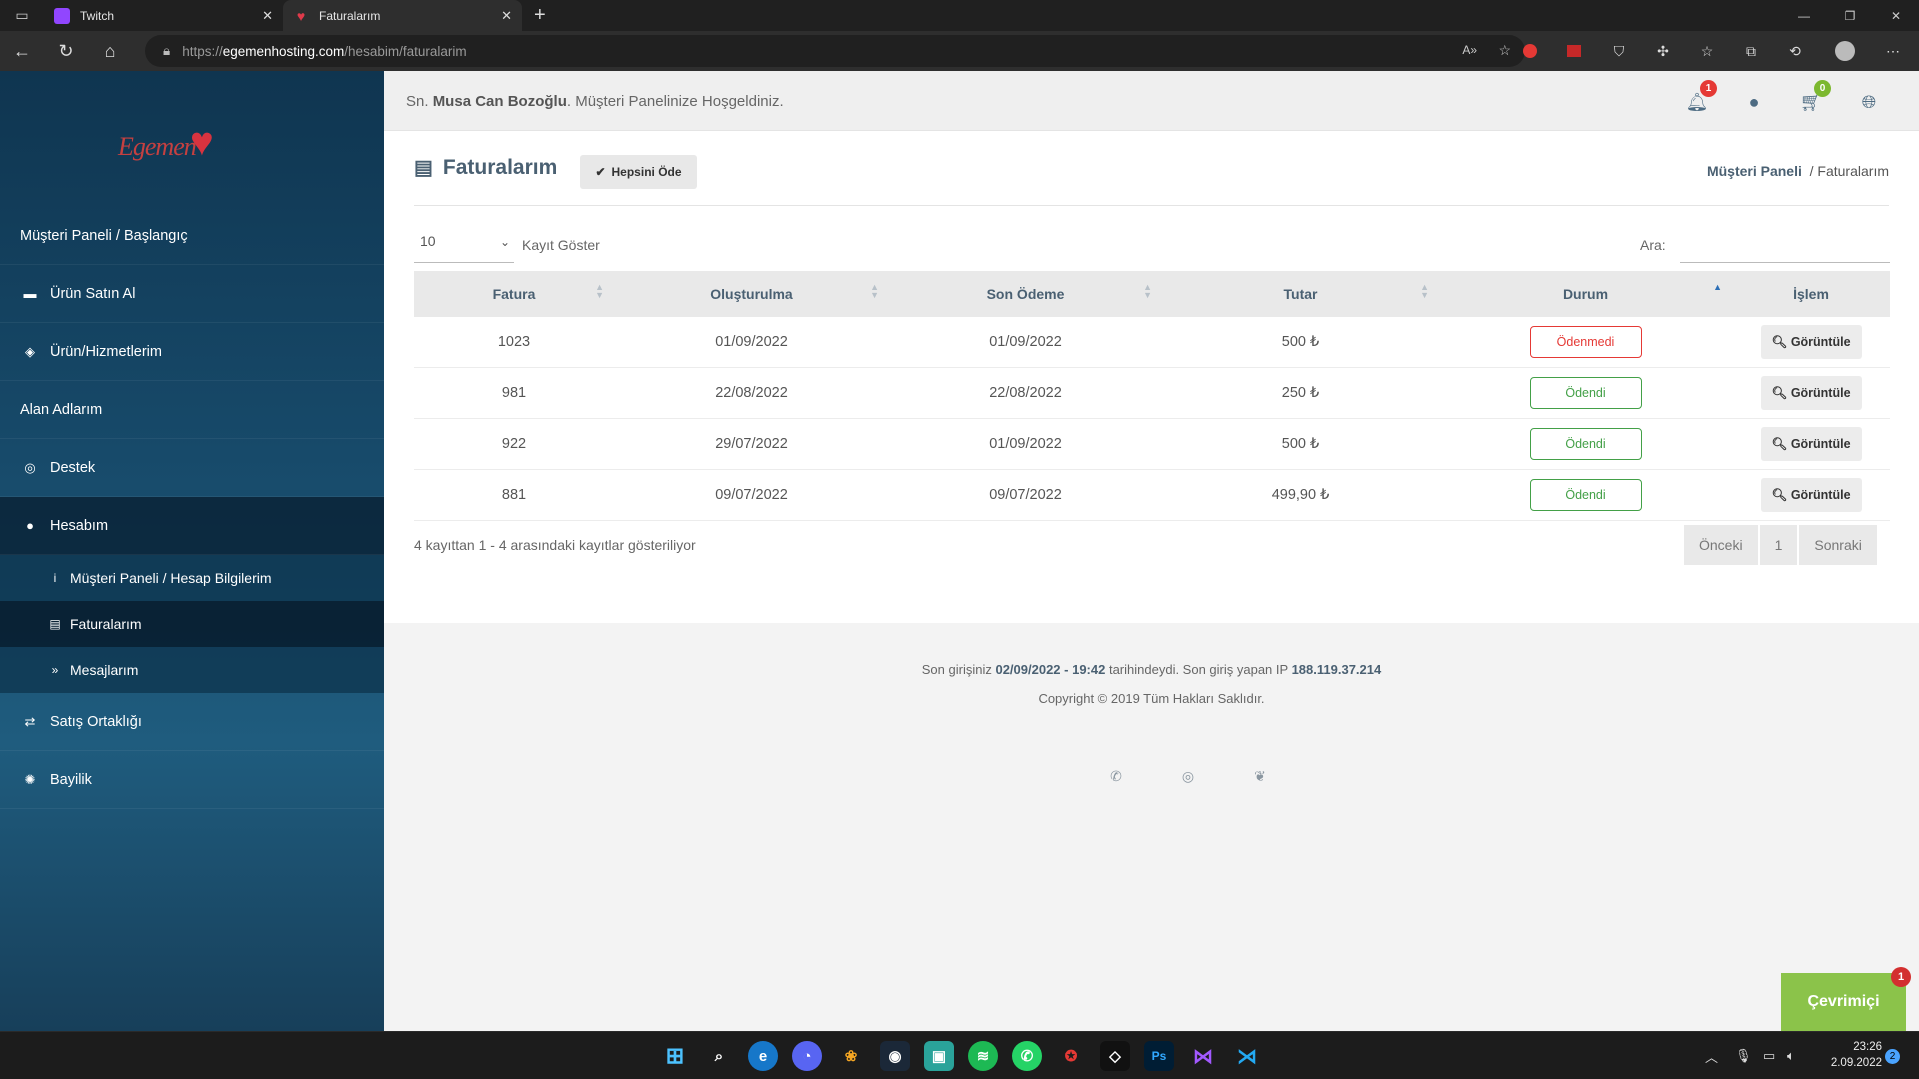 This screenshot has height=1079, width=1919. Describe the element at coordinates (192, 294) in the screenshot. I see `sidebar-item-buy-product: ▬ Ürün Satın Al` at that location.